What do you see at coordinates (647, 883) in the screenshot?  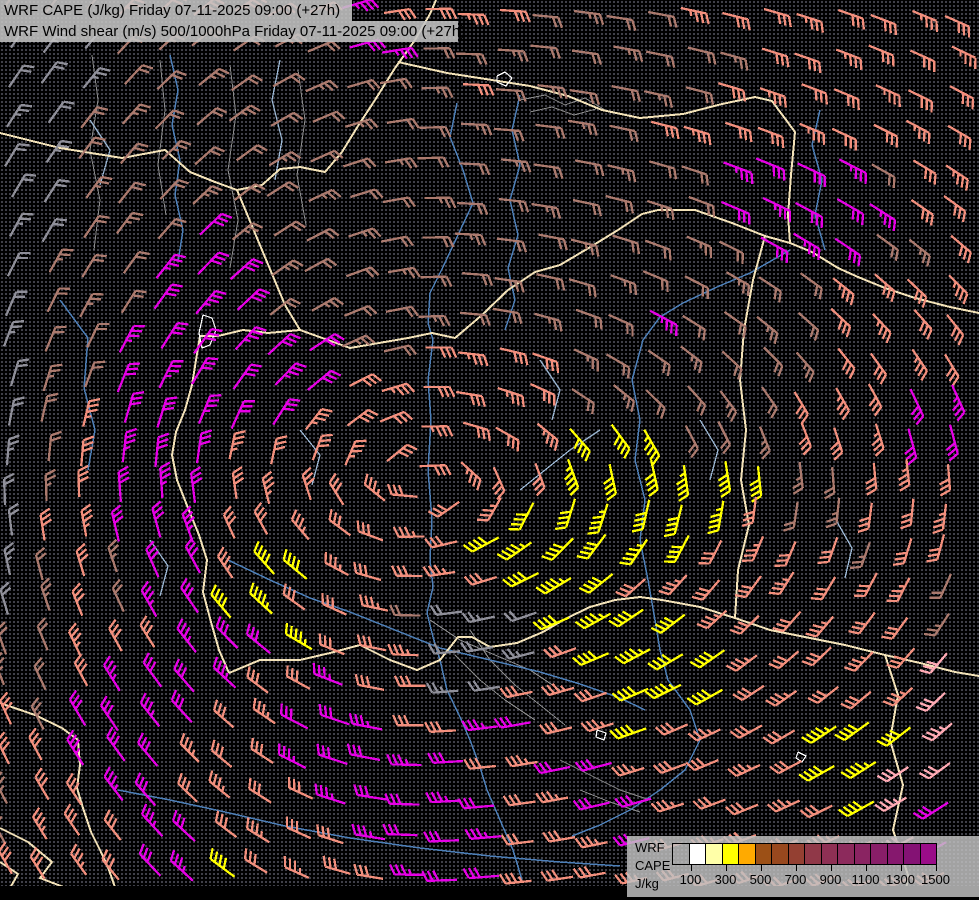 I see `legend-label-unit: J/kg` at bounding box center [647, 883].